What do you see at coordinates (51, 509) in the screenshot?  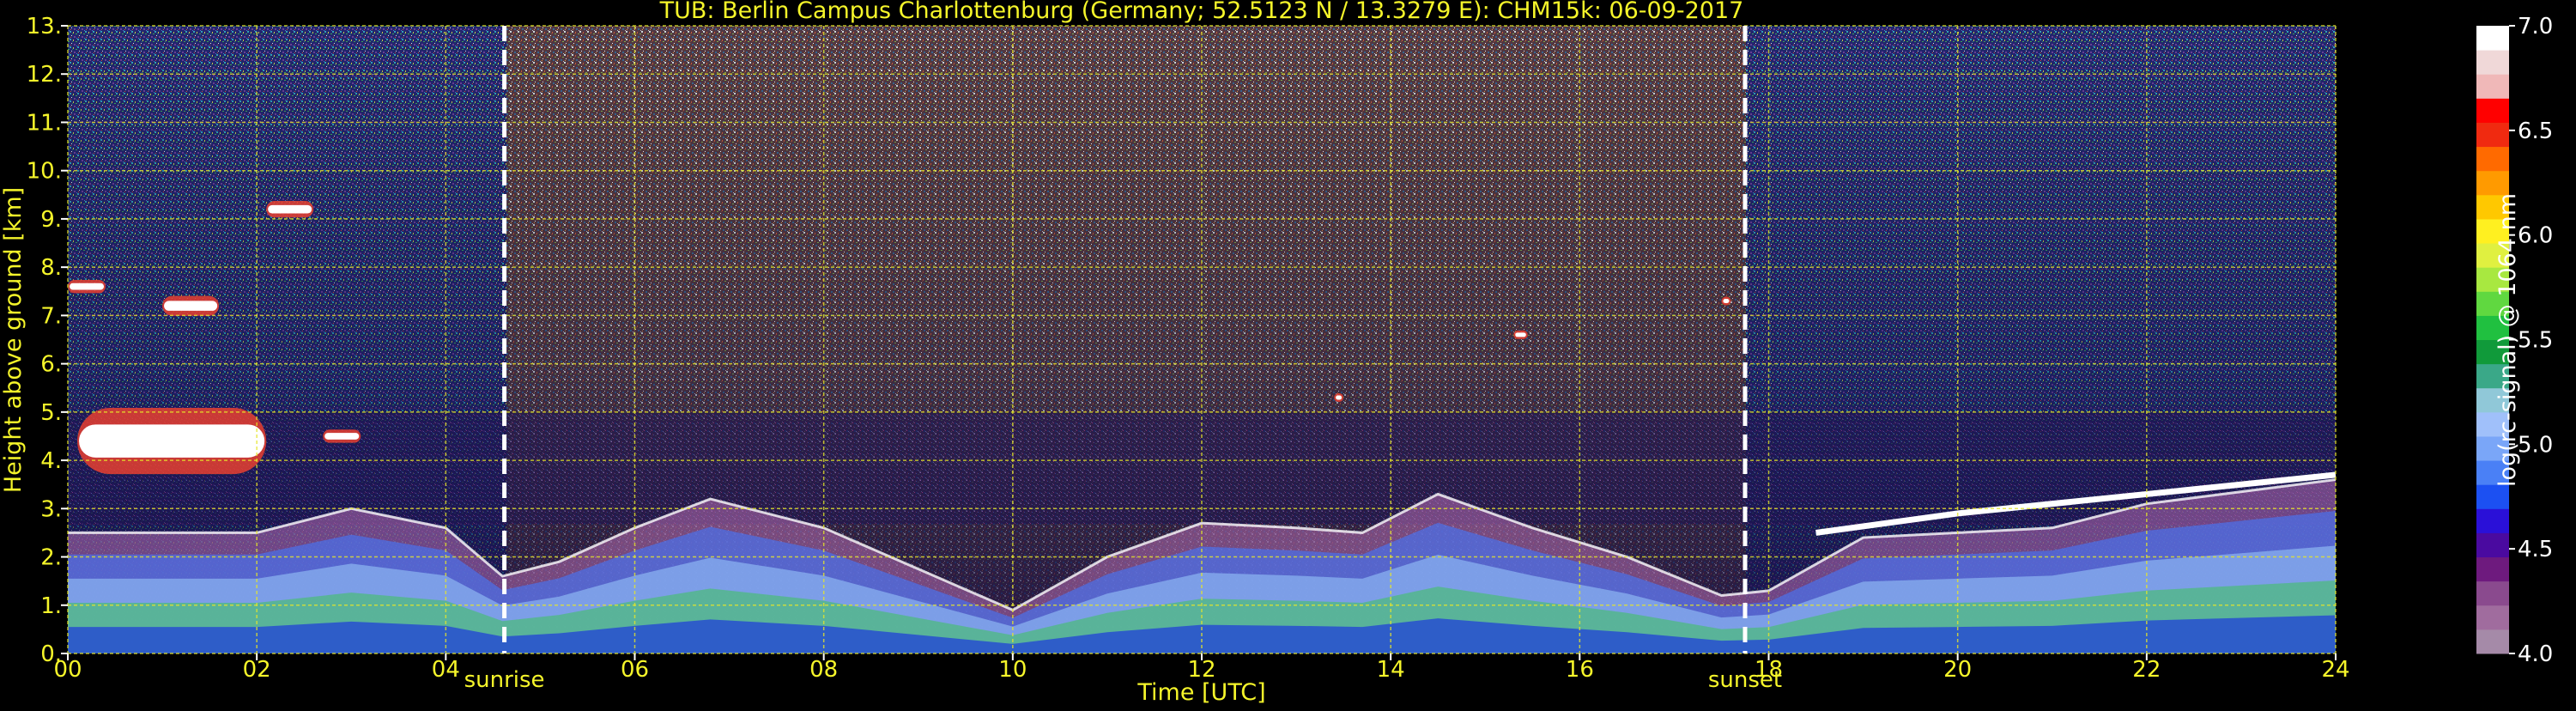 I see `y-tick-label: 3.` at bounding box center [51, 509].